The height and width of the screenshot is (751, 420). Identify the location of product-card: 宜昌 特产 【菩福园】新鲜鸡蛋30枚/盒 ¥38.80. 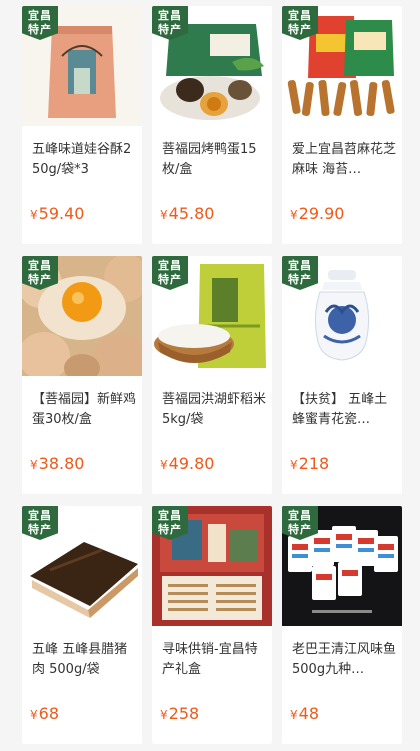
(82, 375).